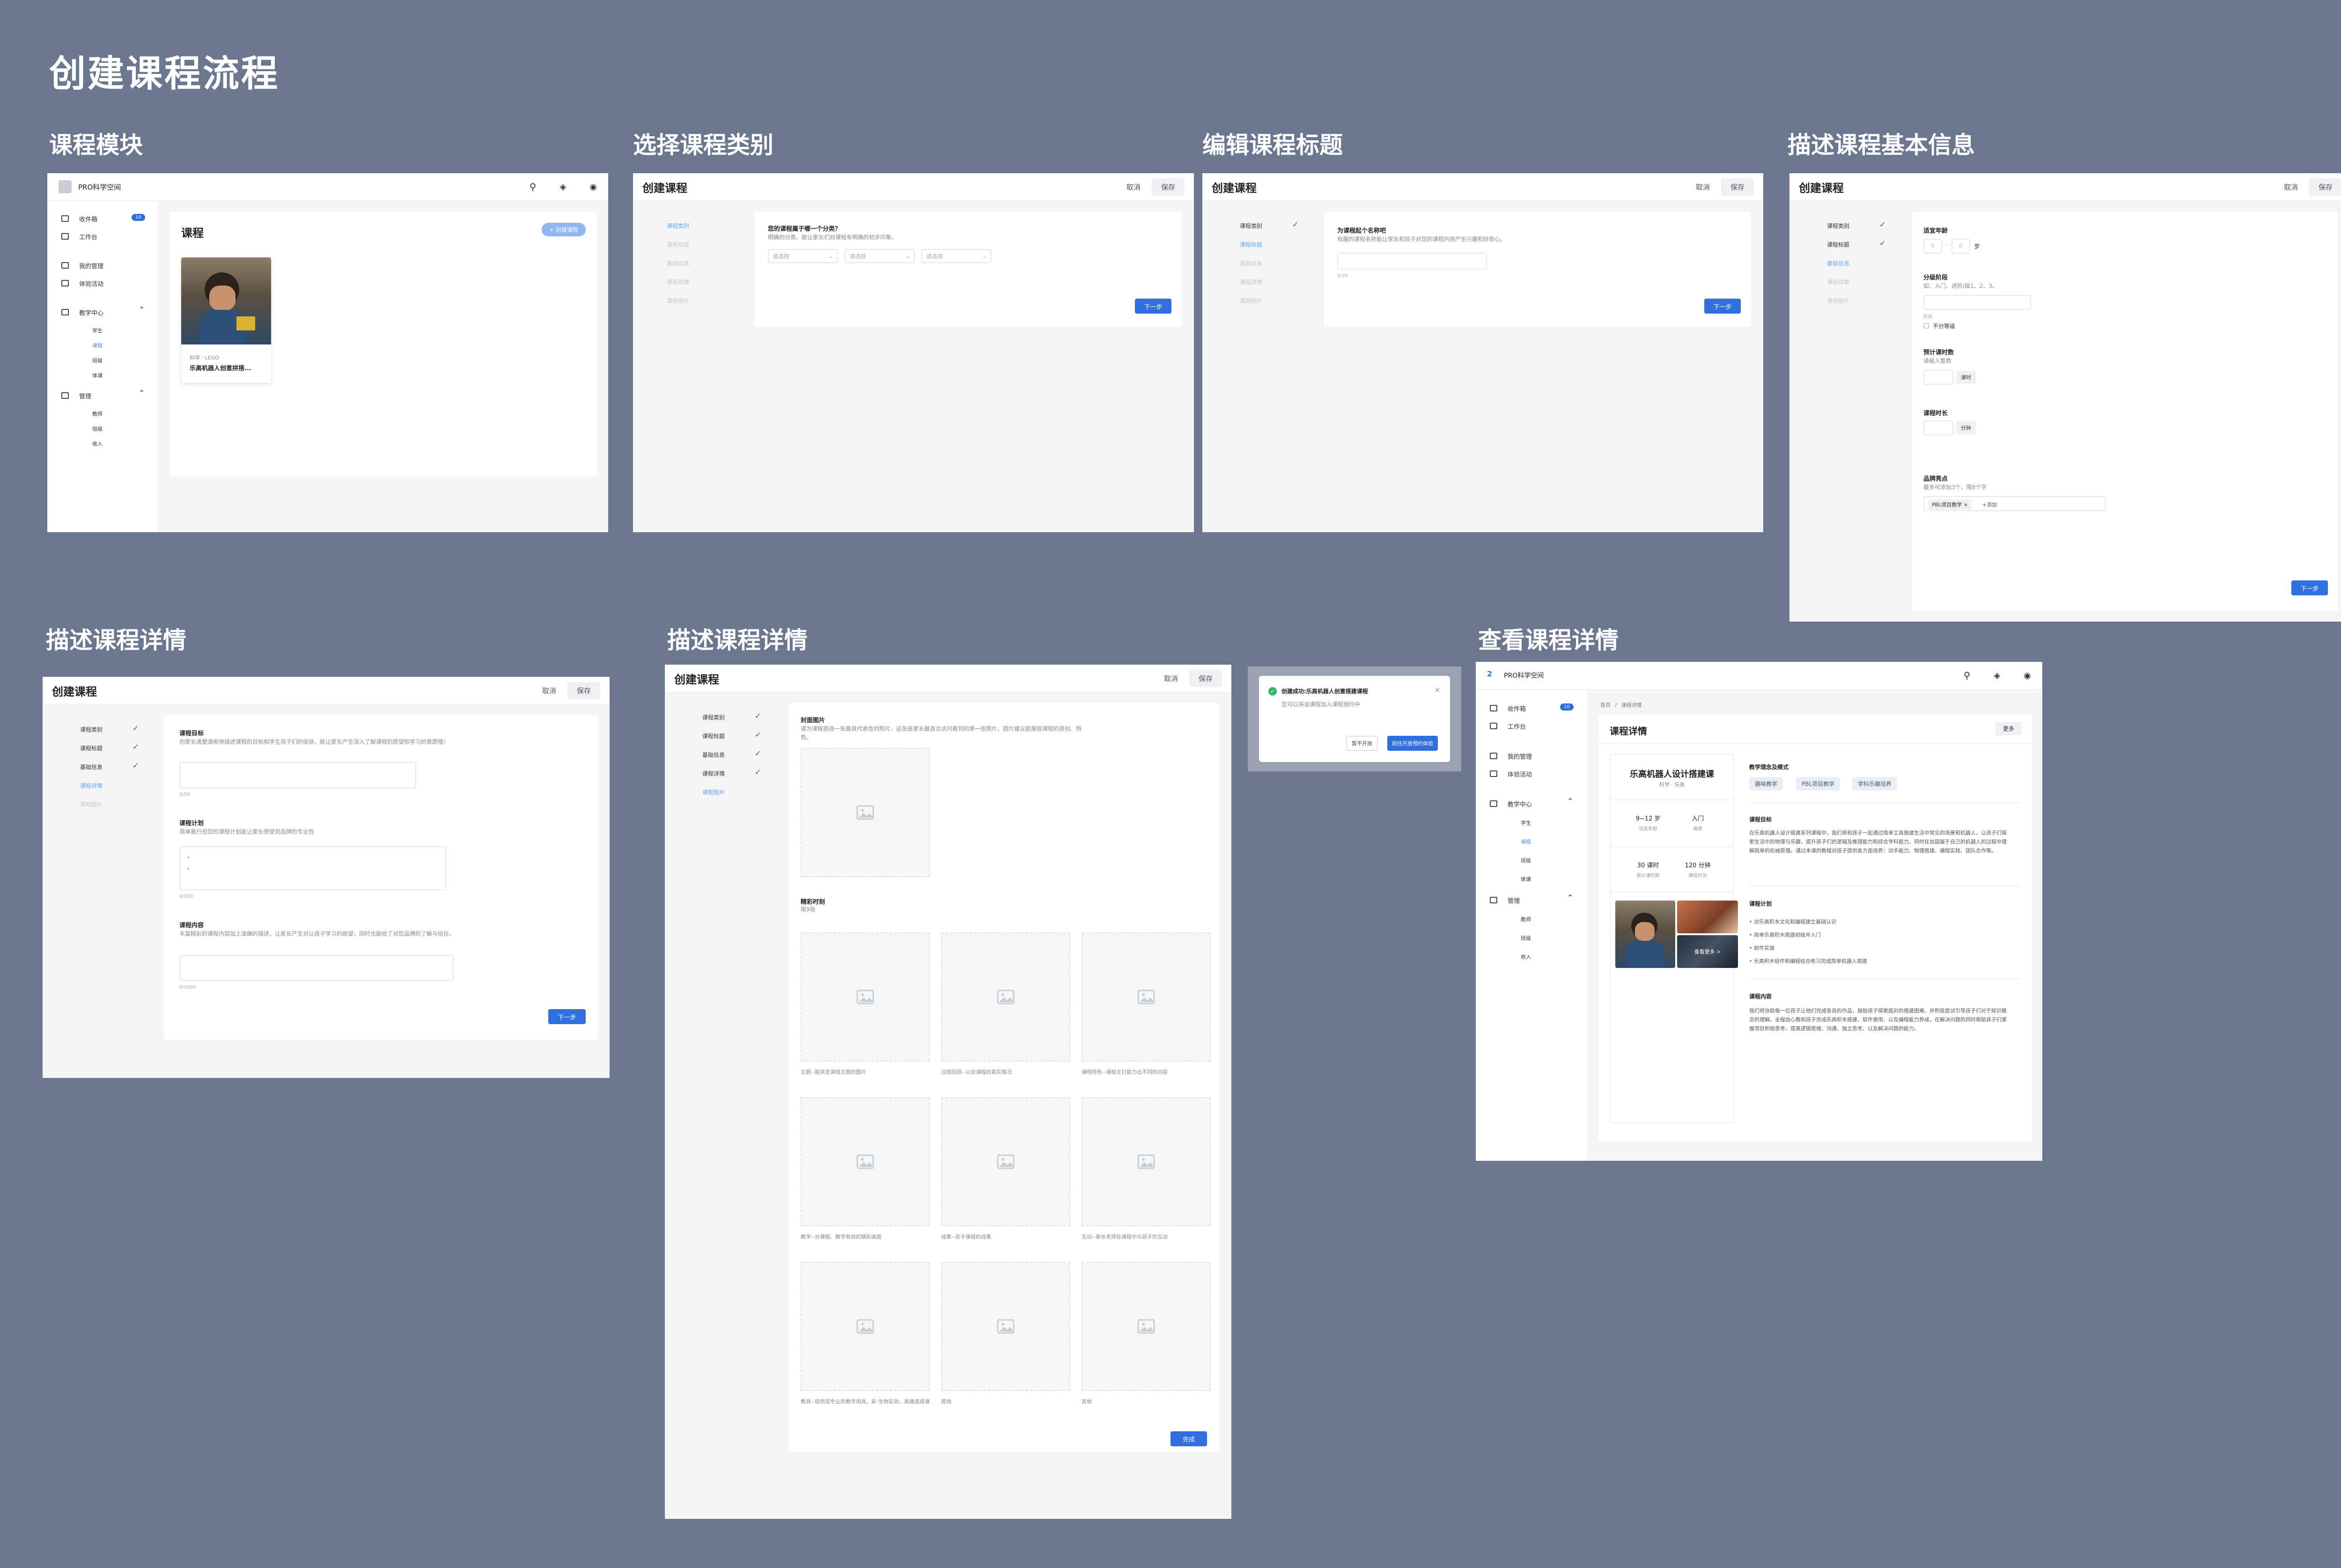  I want to click on finish-button: 完成, so click(1188, 1439).